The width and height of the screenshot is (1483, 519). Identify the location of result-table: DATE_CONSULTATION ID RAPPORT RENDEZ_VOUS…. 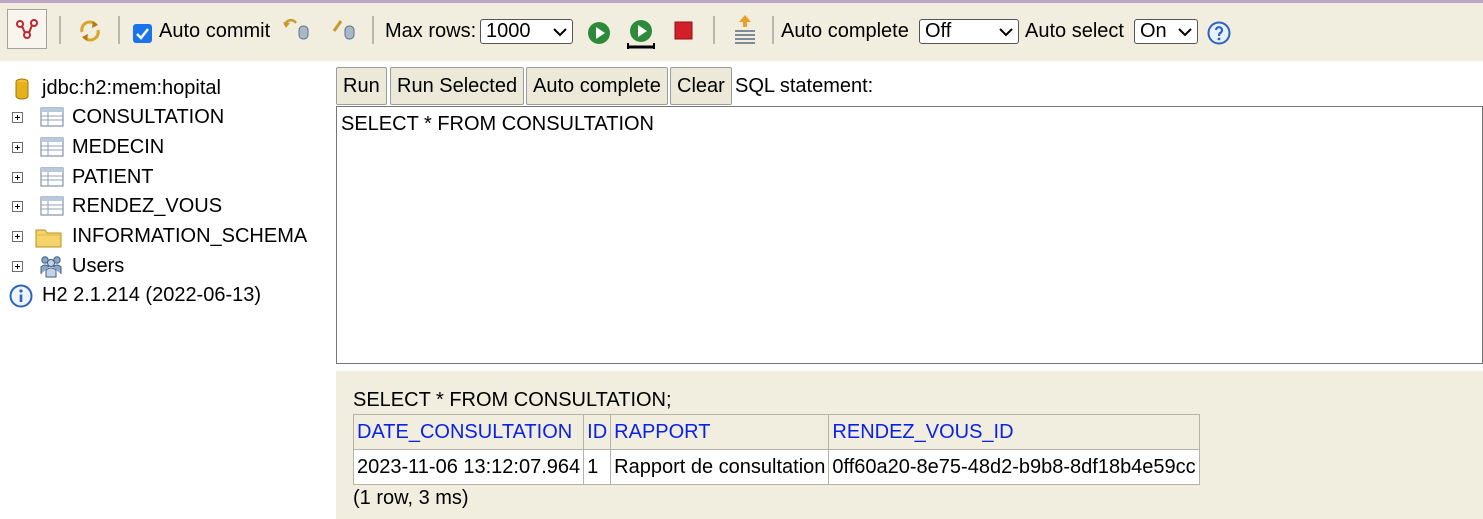
(776, 449).